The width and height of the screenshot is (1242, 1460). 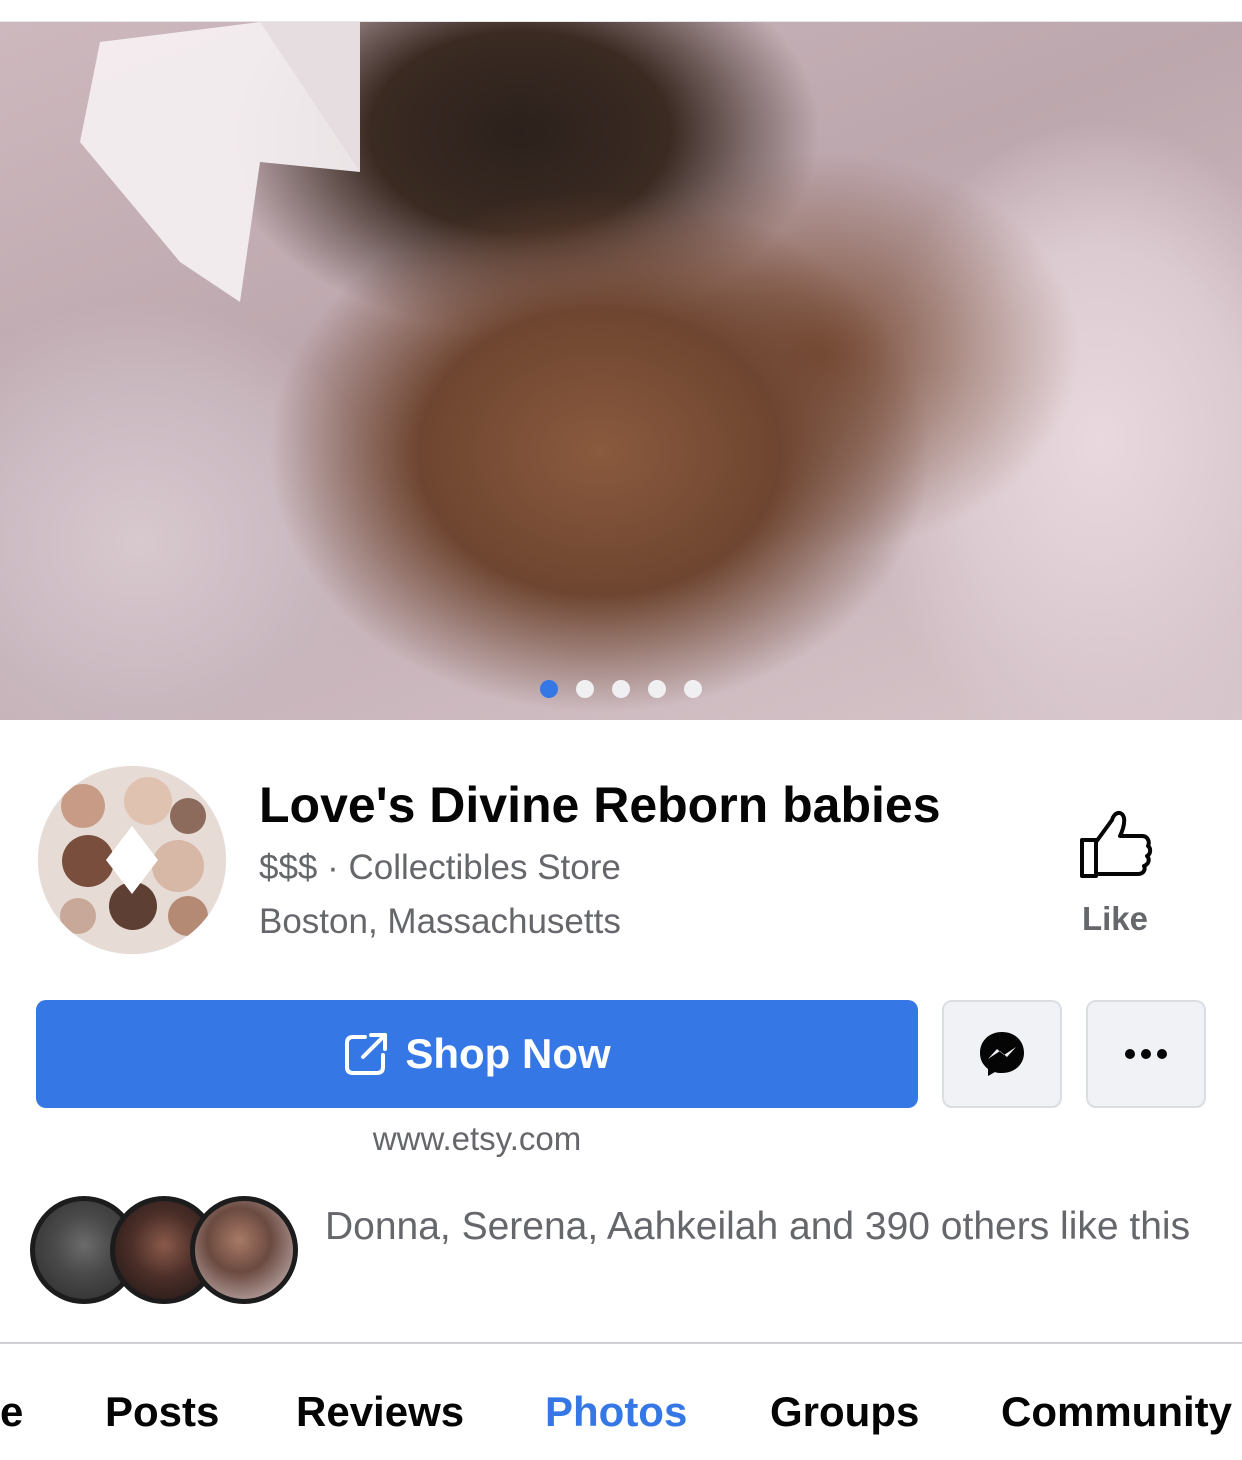 What do you see at coordinates (621, 11) in the screenshot?
I see `status-strip` at bounding box center [621, 11].